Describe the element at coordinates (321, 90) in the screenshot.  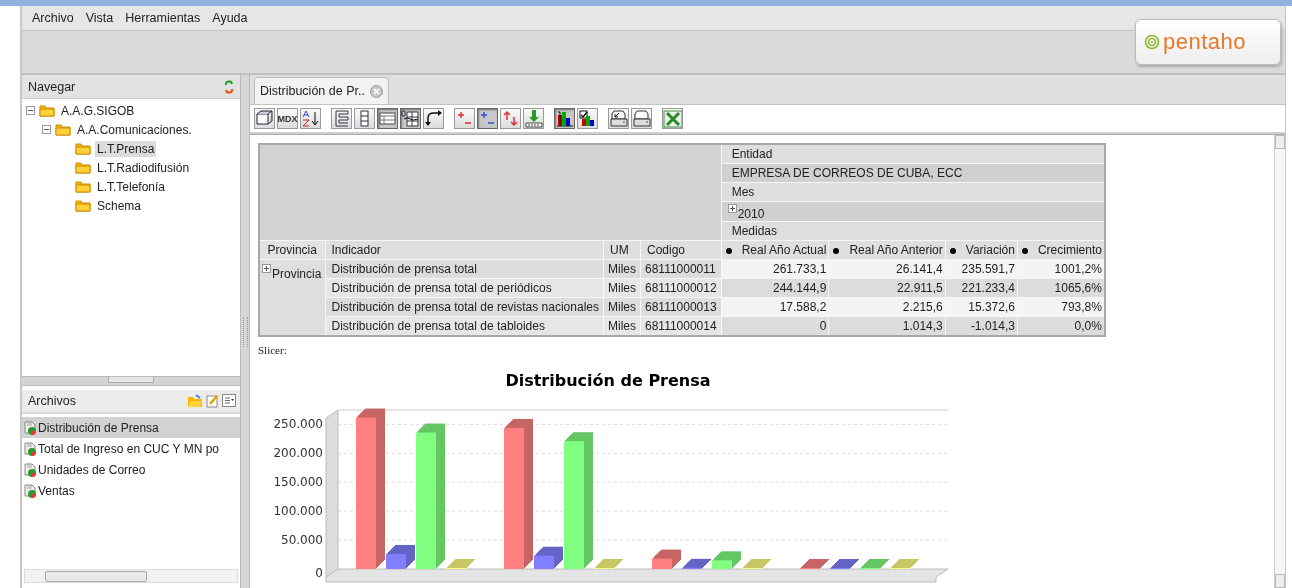
I see `tab: Distribución de Pr..` at that location.